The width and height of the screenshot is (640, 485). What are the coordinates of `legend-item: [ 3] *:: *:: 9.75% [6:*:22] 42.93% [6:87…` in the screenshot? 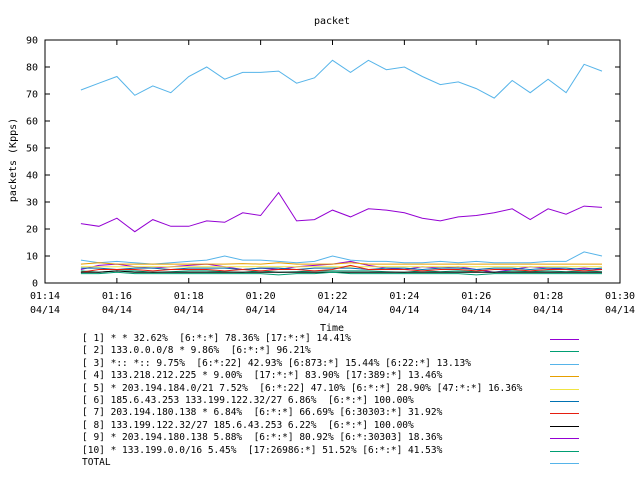 It's located at (352, 364).